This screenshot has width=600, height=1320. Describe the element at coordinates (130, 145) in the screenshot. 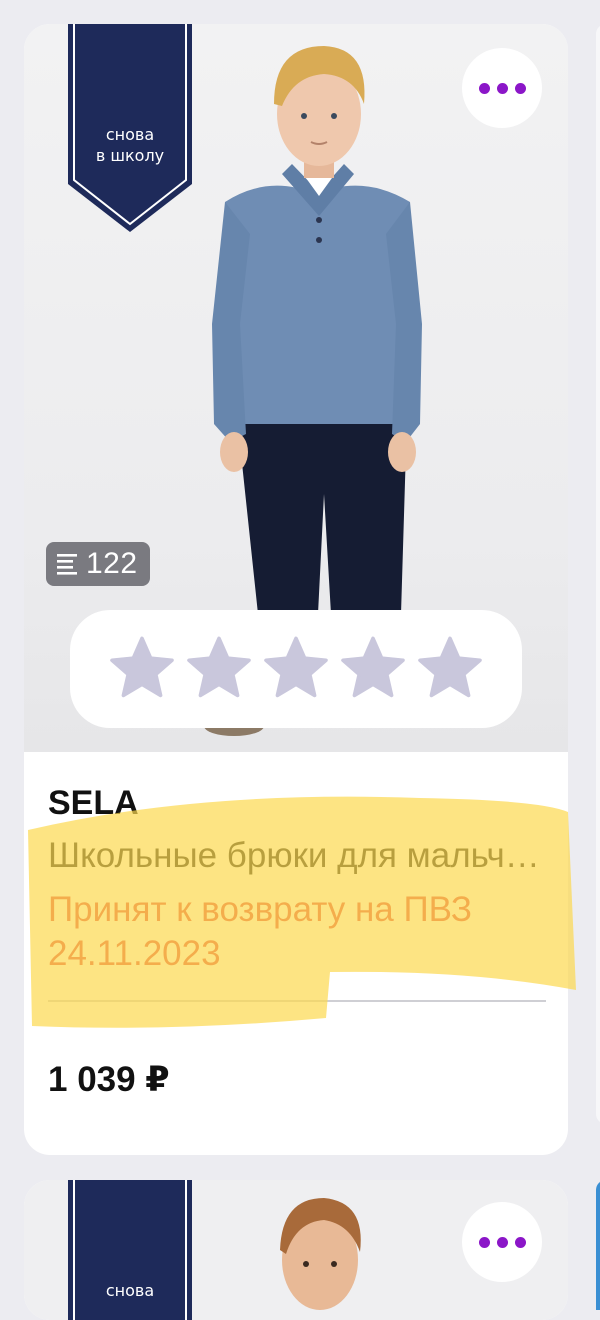

I see `ribbon-label: снова в школу` at that location.